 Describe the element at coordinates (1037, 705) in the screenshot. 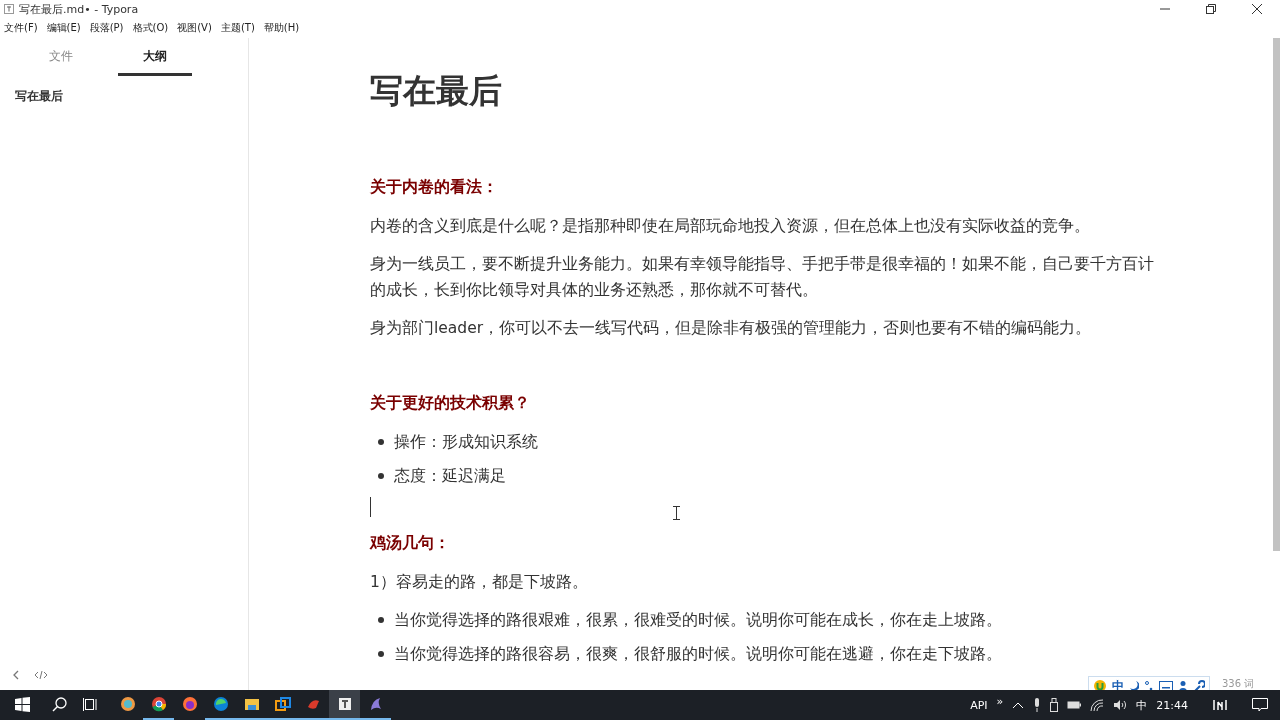

I see `microphone-icon` at that location.